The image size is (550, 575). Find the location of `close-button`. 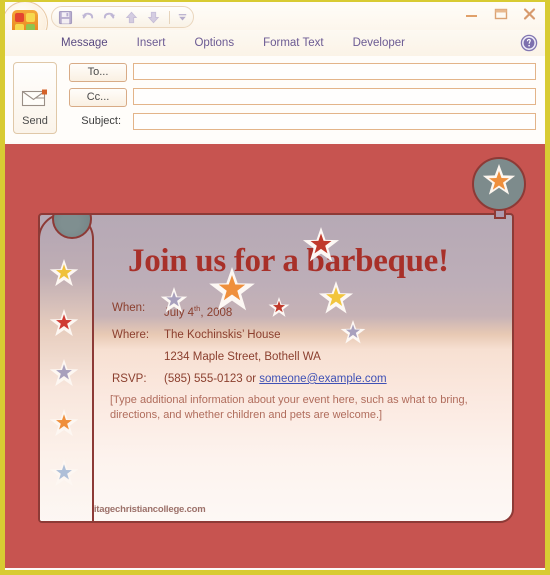

close-button is located at coordinates (529, 14).